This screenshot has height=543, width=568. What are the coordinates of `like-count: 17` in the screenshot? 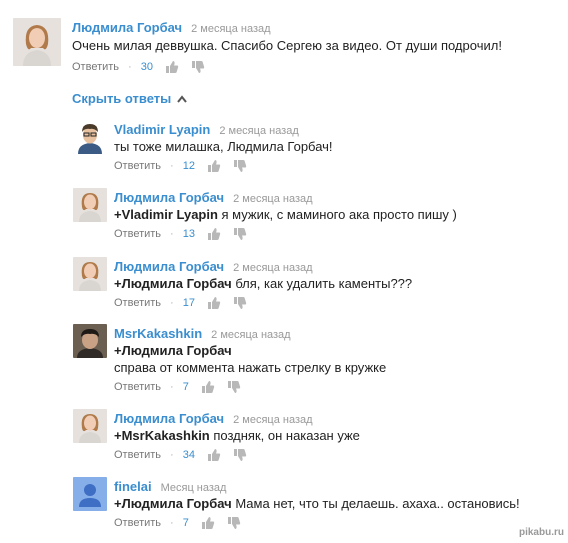 It's located at (188, 303).